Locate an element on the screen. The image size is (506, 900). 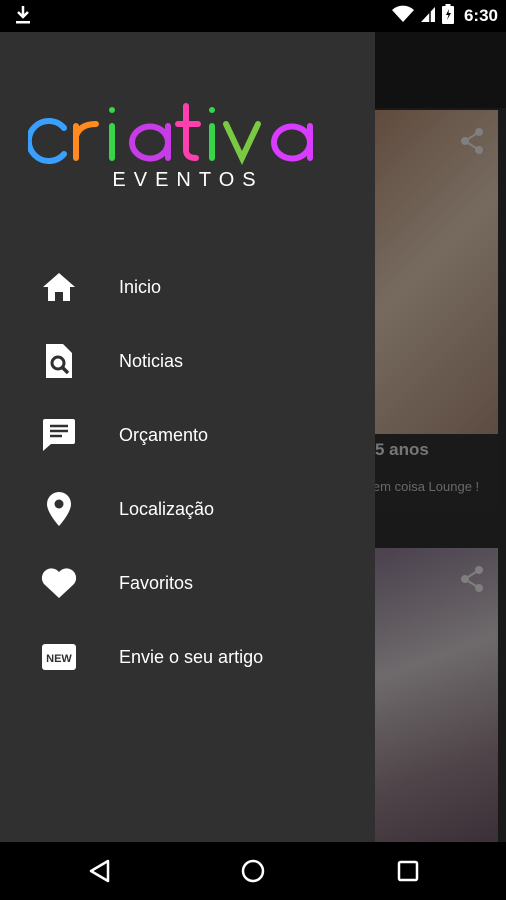
heart-icon is located at coordinates (59, 583).